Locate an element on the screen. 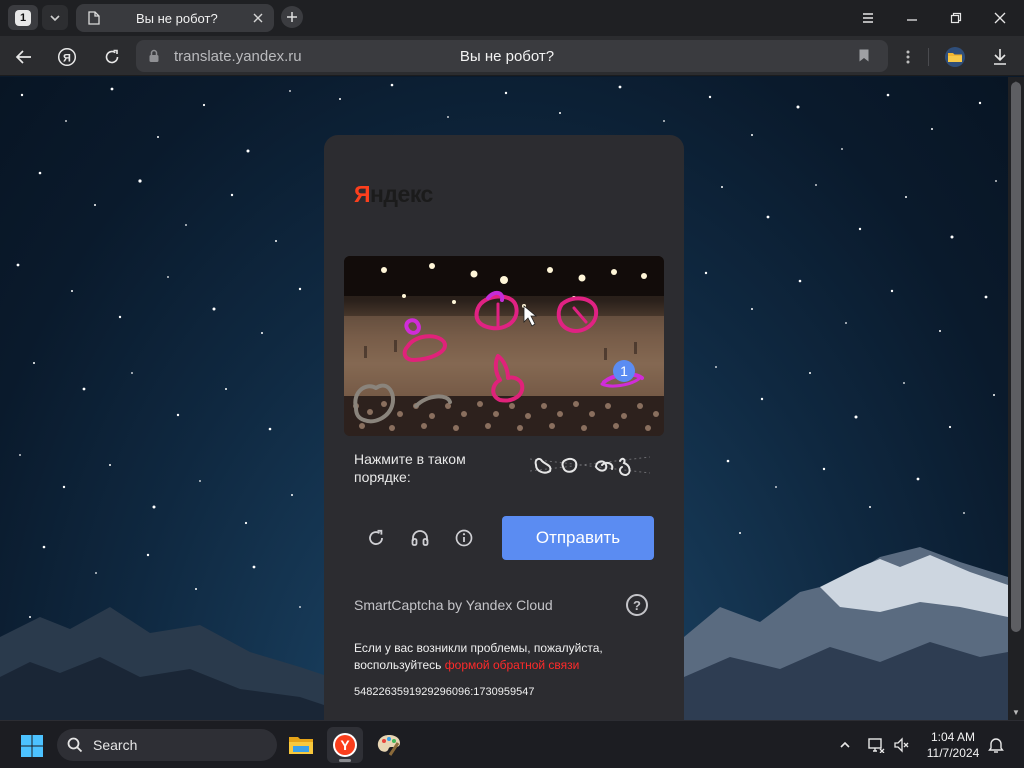 The width and height of the screenshot is (1024, 768). browser-menu-button is located at coordinates (868, 18).